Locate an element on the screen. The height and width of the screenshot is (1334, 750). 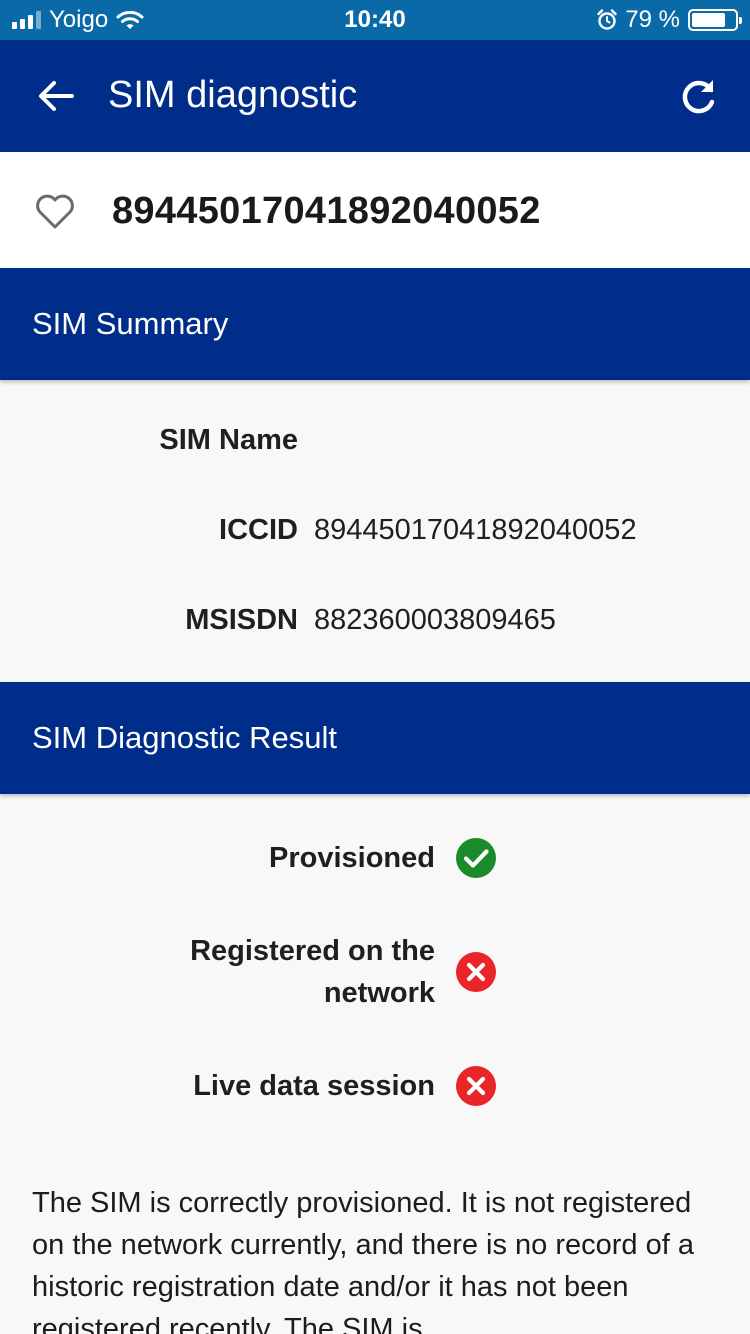
check-circle-icon is located at coordinates (476, 858).